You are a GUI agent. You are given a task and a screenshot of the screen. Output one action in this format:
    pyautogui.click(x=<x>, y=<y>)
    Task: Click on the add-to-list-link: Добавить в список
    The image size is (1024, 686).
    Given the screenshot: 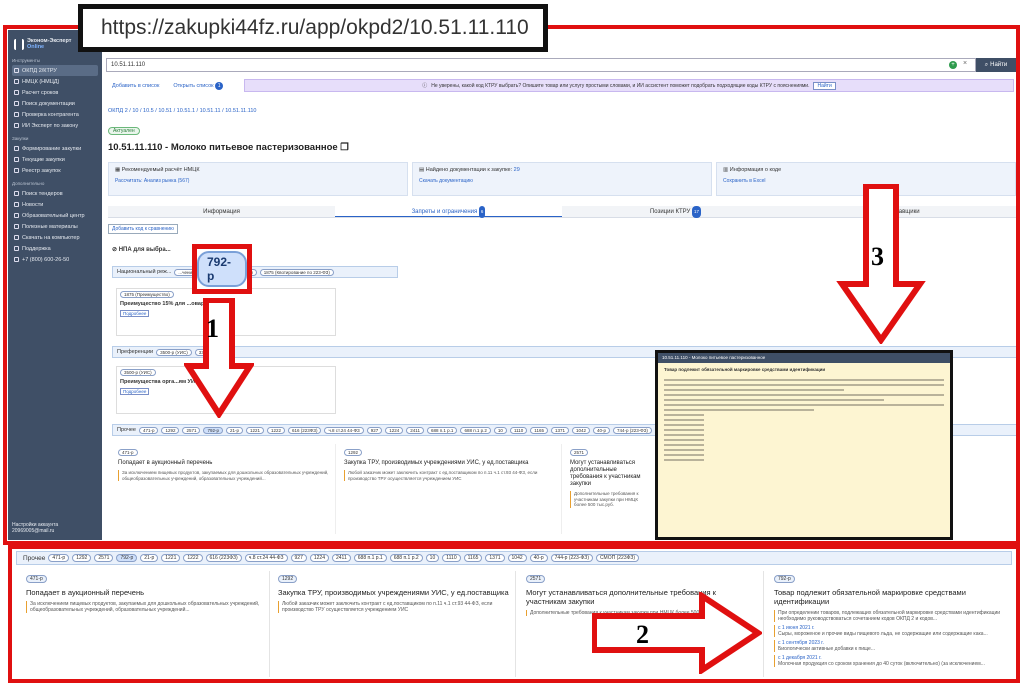 What is the action you would take?
    pyautogui.click(x=135, y=86)
    